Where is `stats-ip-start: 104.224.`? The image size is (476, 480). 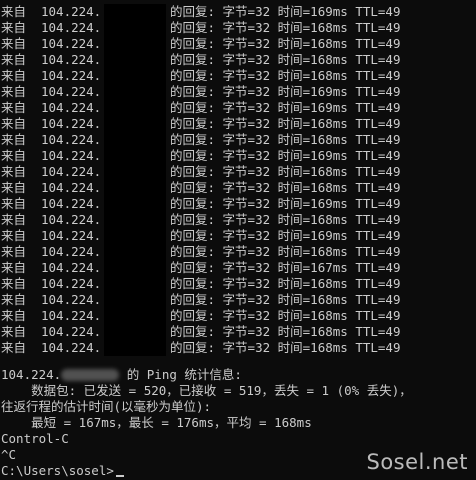
stats-ip-start: 104.224. is located at coordinates (31, 374).